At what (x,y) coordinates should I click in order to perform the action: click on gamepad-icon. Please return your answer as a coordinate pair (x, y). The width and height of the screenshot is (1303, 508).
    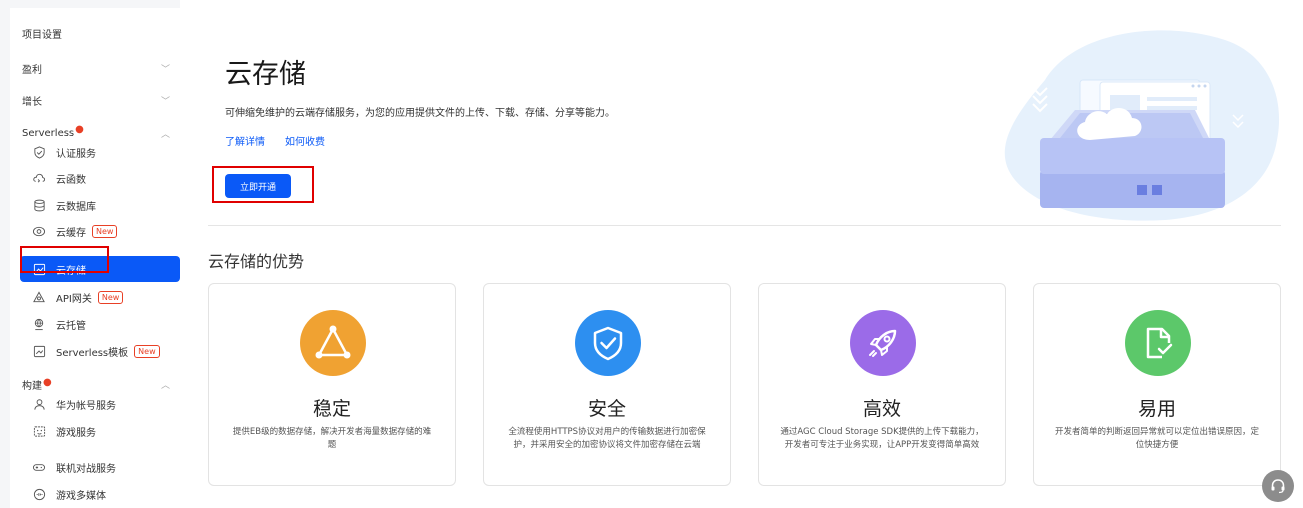
    Looking at the image, I should click on (39, 467).